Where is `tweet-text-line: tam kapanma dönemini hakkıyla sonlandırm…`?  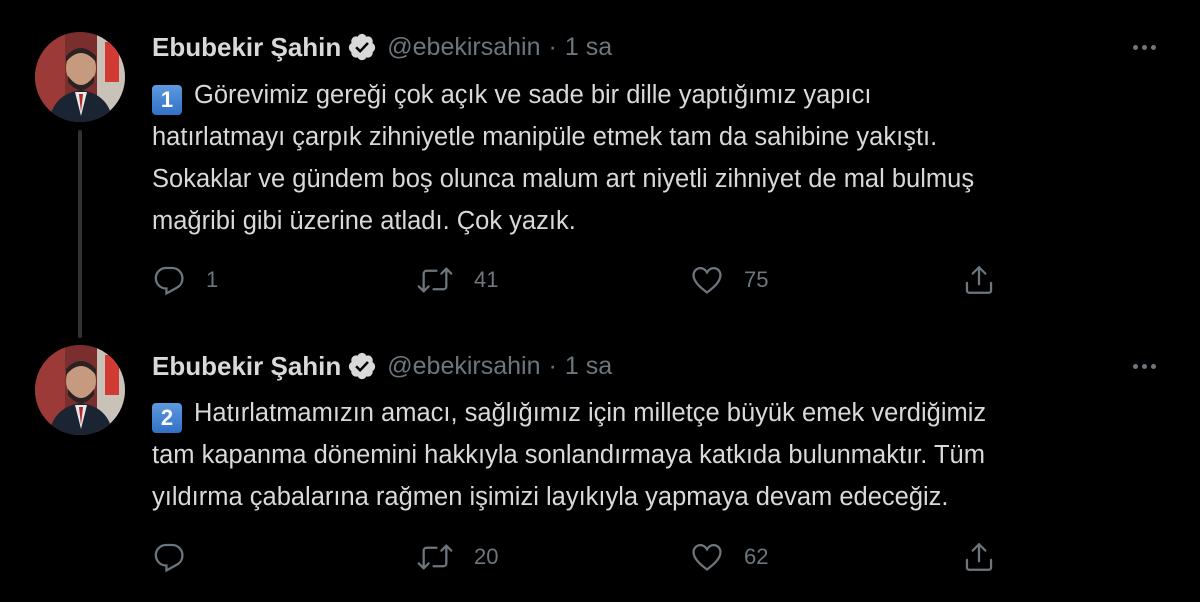 tweet-text-line: tam kapanma dönemini hakkıyla sonlandırm… is located at coordinates (568, 455).